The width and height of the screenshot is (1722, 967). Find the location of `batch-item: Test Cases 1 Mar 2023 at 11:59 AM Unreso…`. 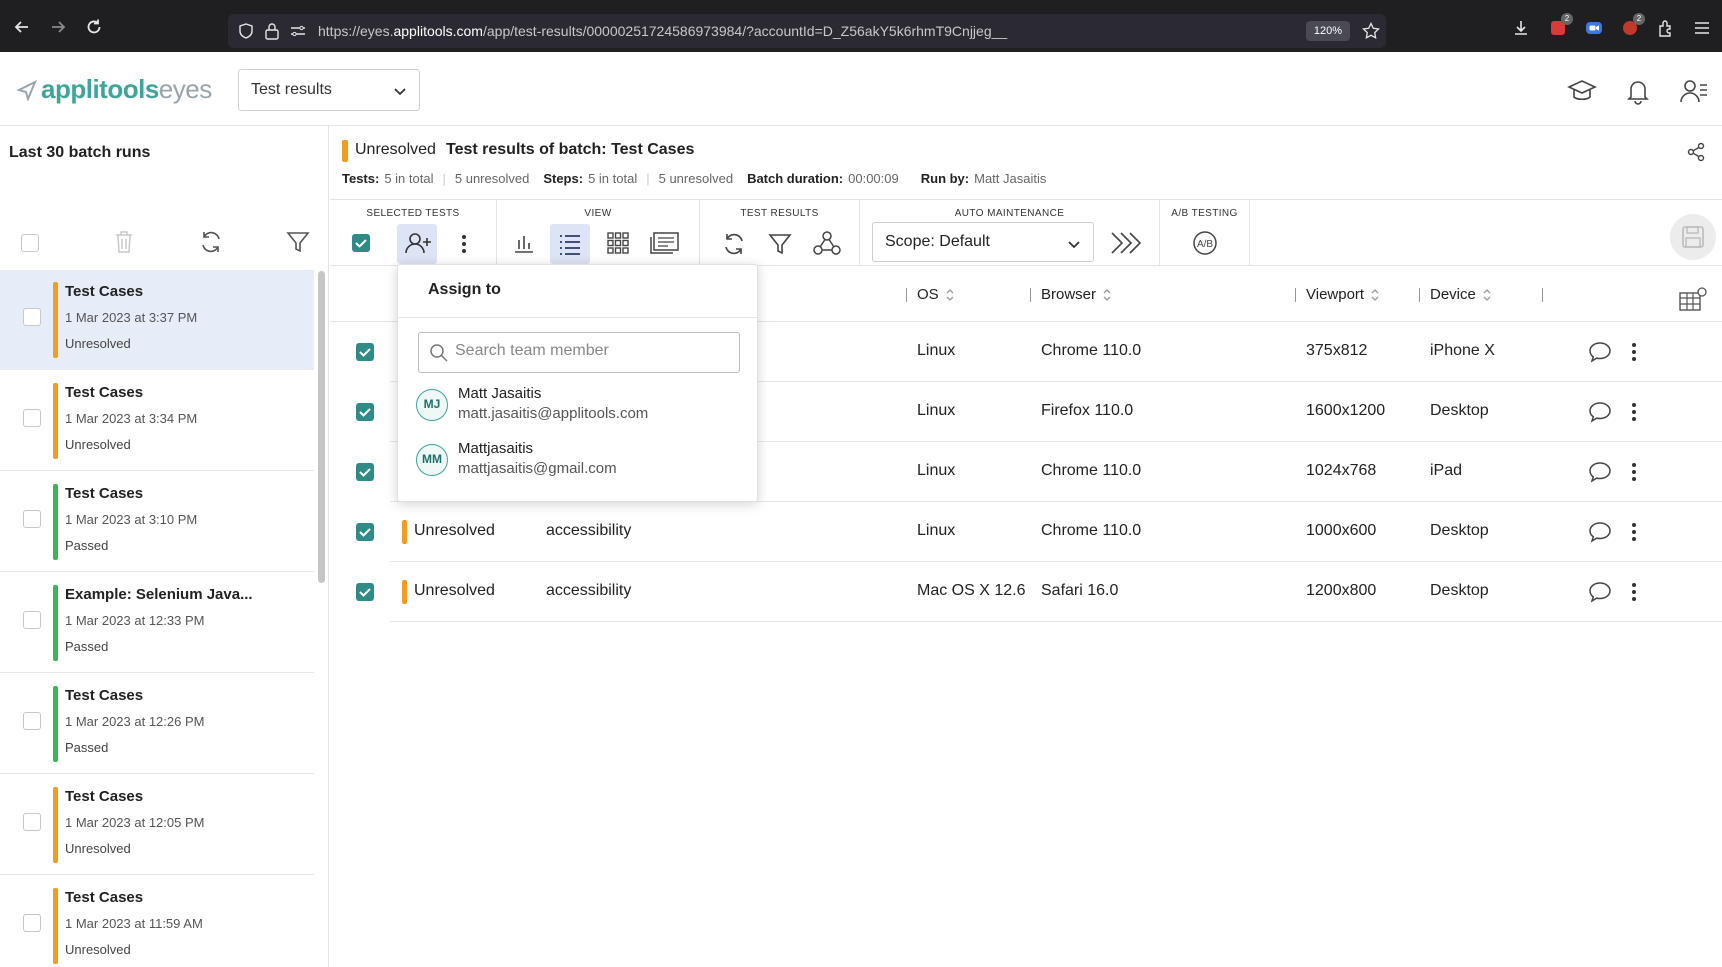

batch-item: Test Cases 1 Mar 2023 at 11:59 AM Unreso… is located at coordinates (157, 921).